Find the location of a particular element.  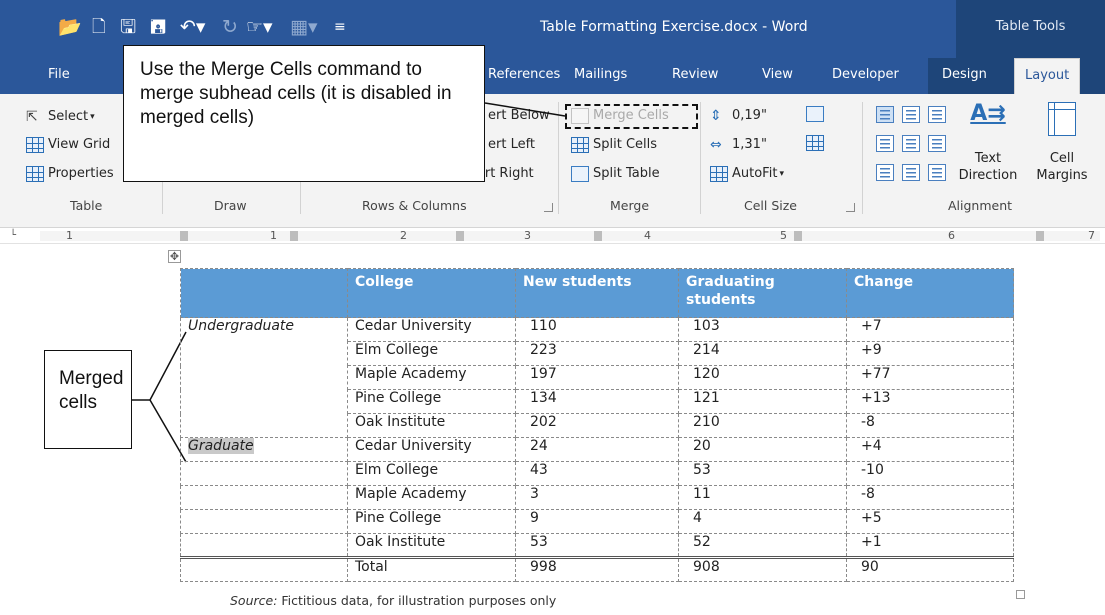

total-label: Total is located at coordinates (431, 569).